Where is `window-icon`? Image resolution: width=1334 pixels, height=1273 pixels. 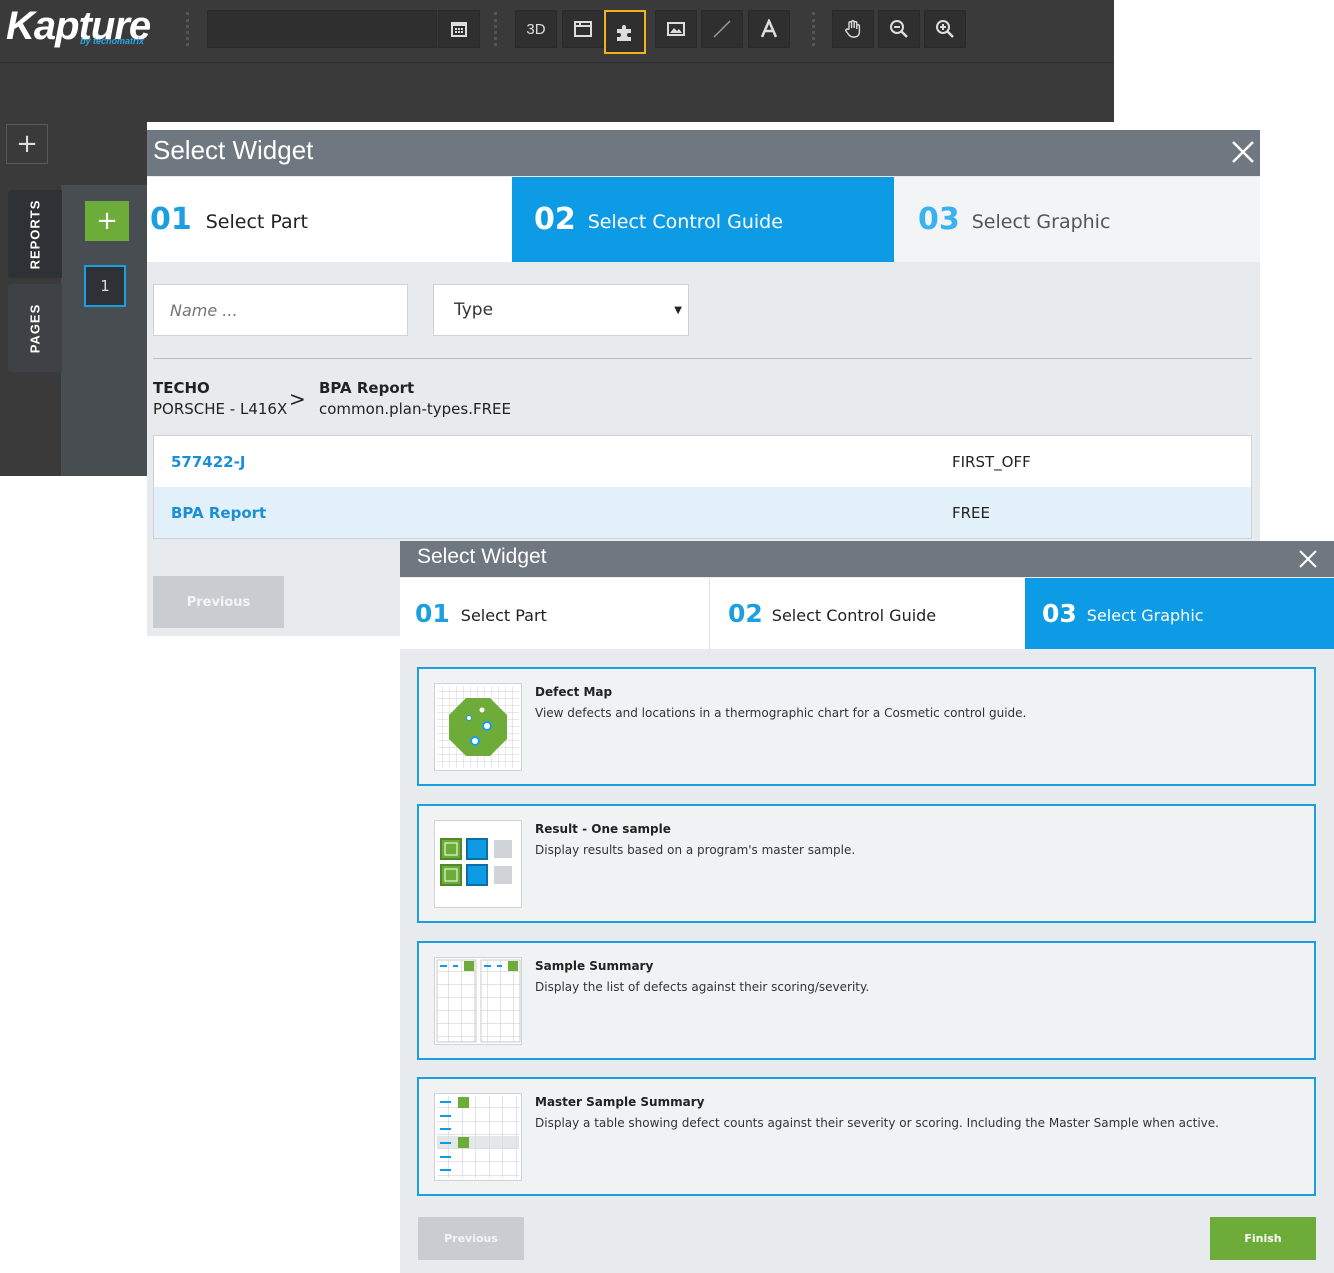 window-icon is located at coordinates (583, 29).